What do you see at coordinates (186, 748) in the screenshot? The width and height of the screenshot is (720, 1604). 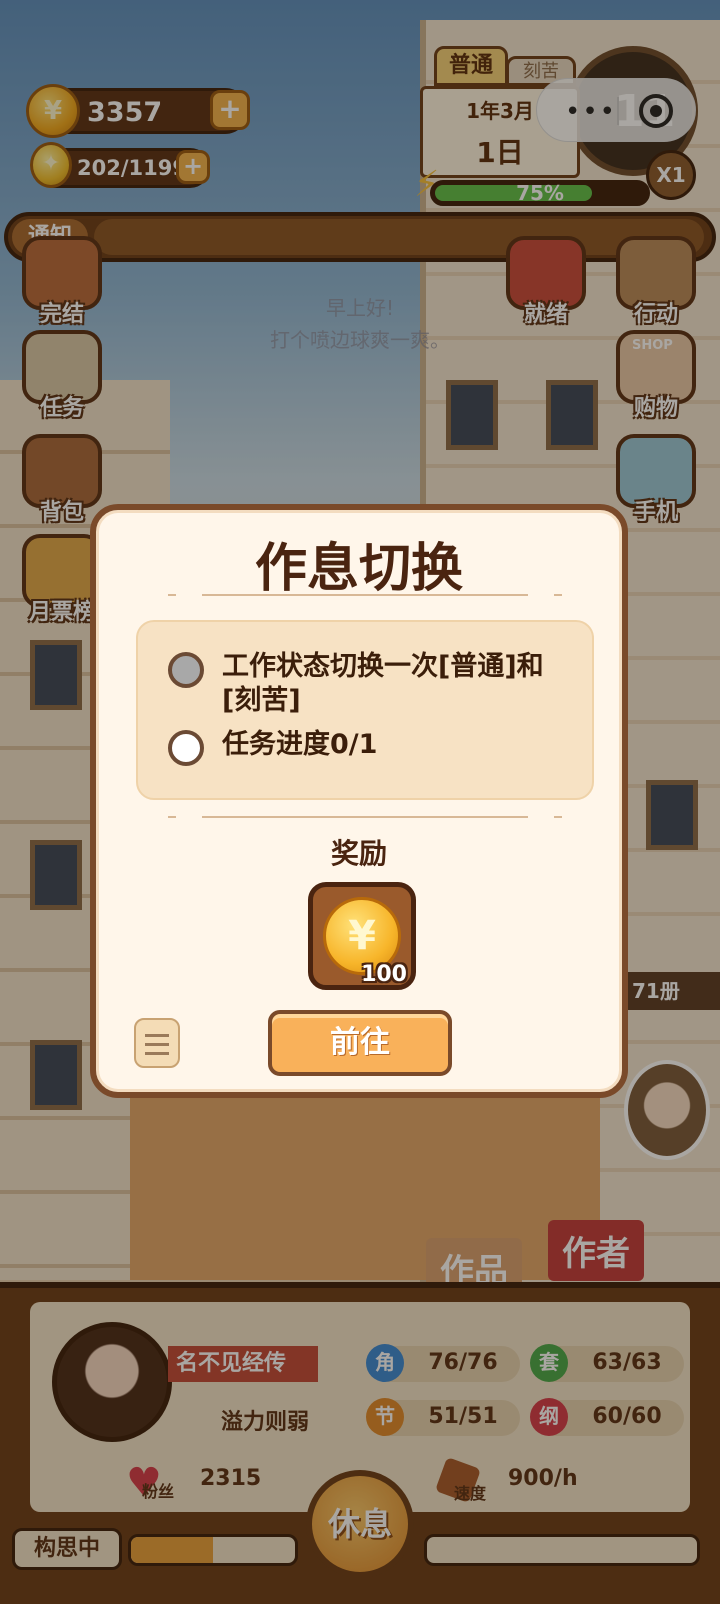 I see `condition-pending-icon` at bounding box center [186, 748].